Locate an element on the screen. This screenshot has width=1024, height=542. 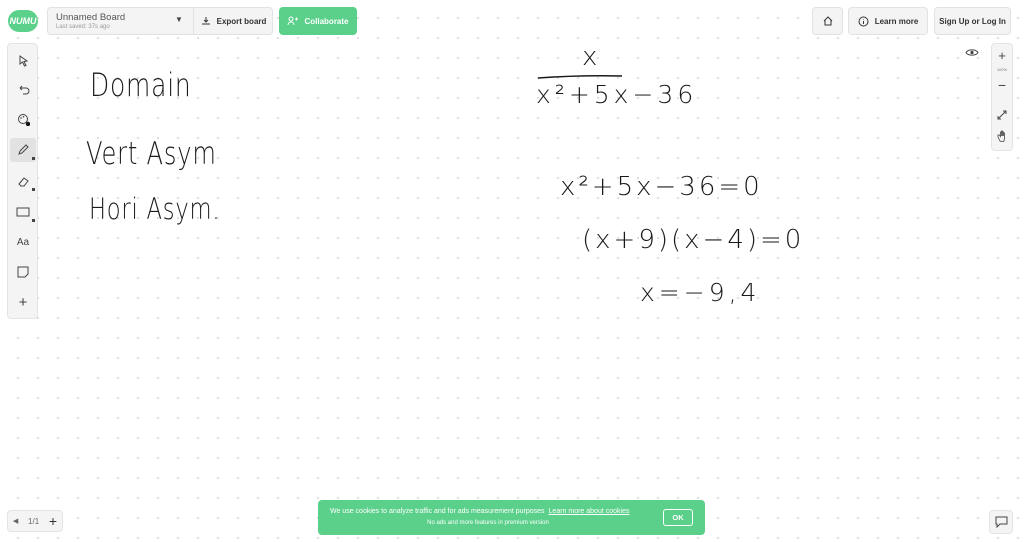
cookie-ok-button: OK is located at coordinates (678, 517).